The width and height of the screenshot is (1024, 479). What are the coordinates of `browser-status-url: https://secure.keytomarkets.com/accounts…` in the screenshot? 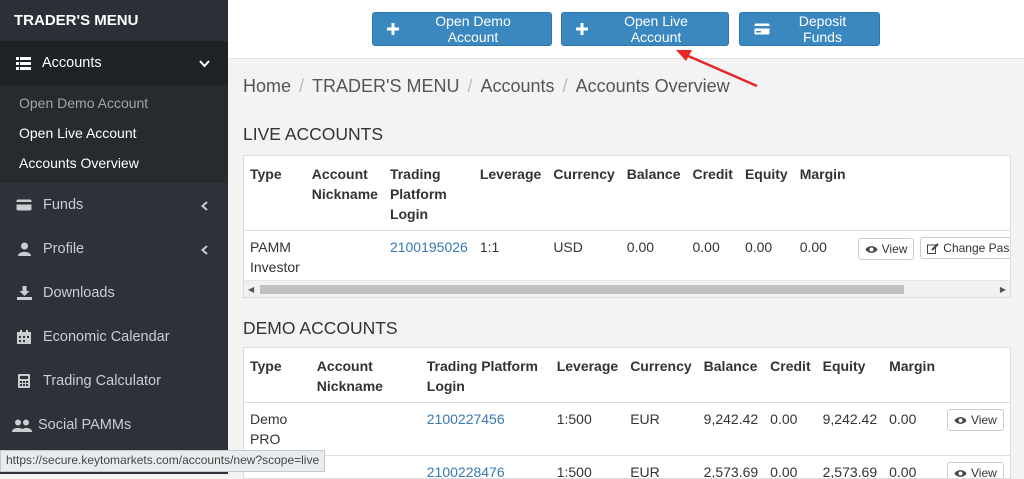 It's located at (162, 461).